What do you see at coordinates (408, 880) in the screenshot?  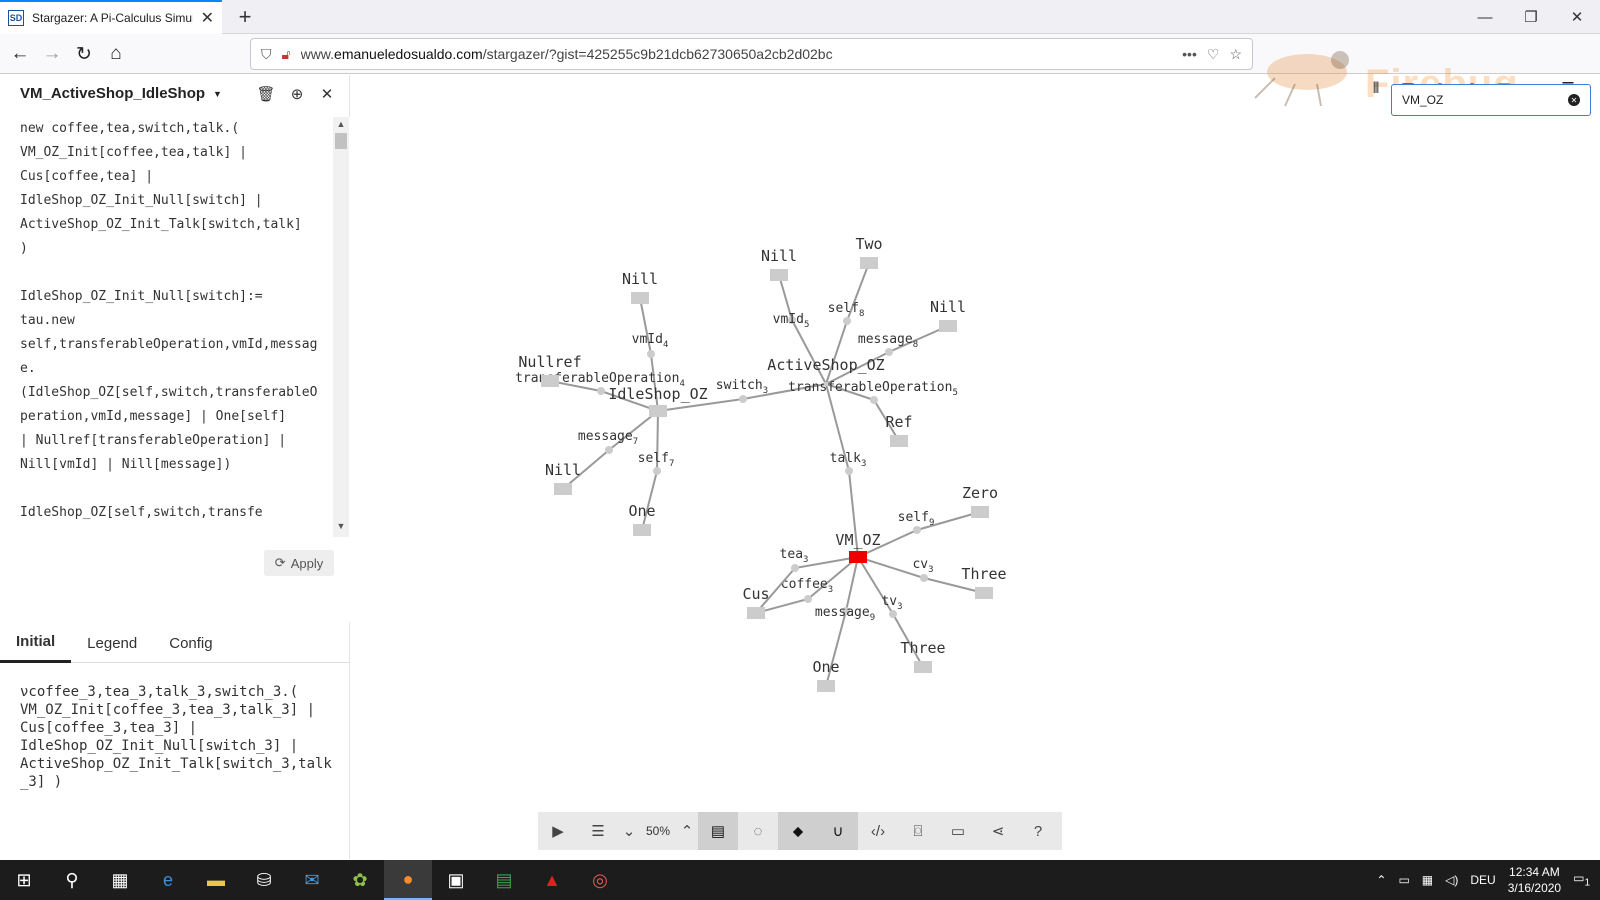 I see `firefox-icon: ●` at bounding box center [408, 880].